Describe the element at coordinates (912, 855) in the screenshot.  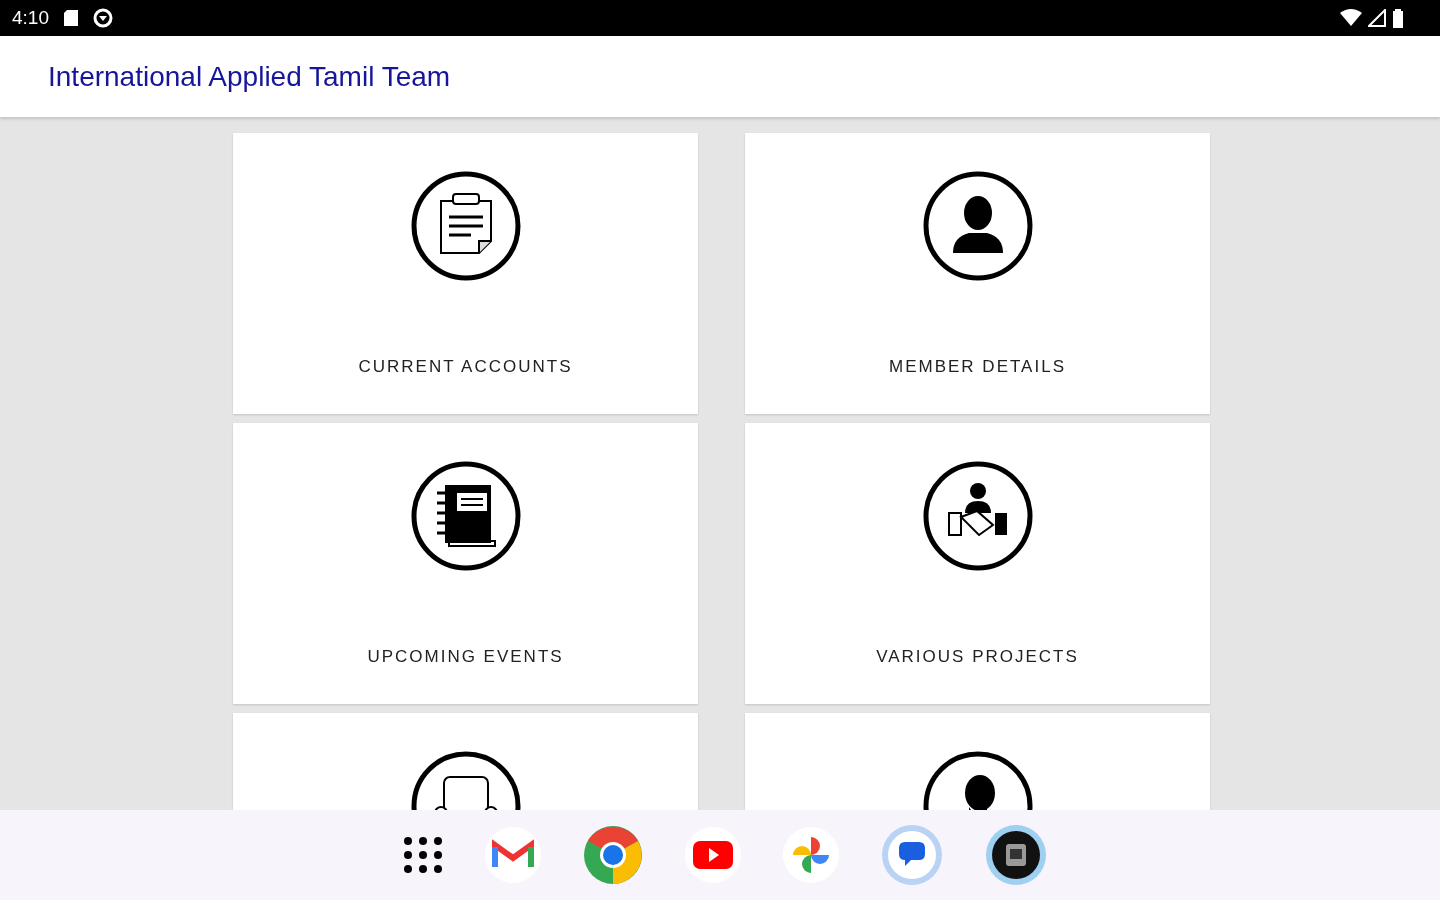
I see `chat-app-icon` at that location.